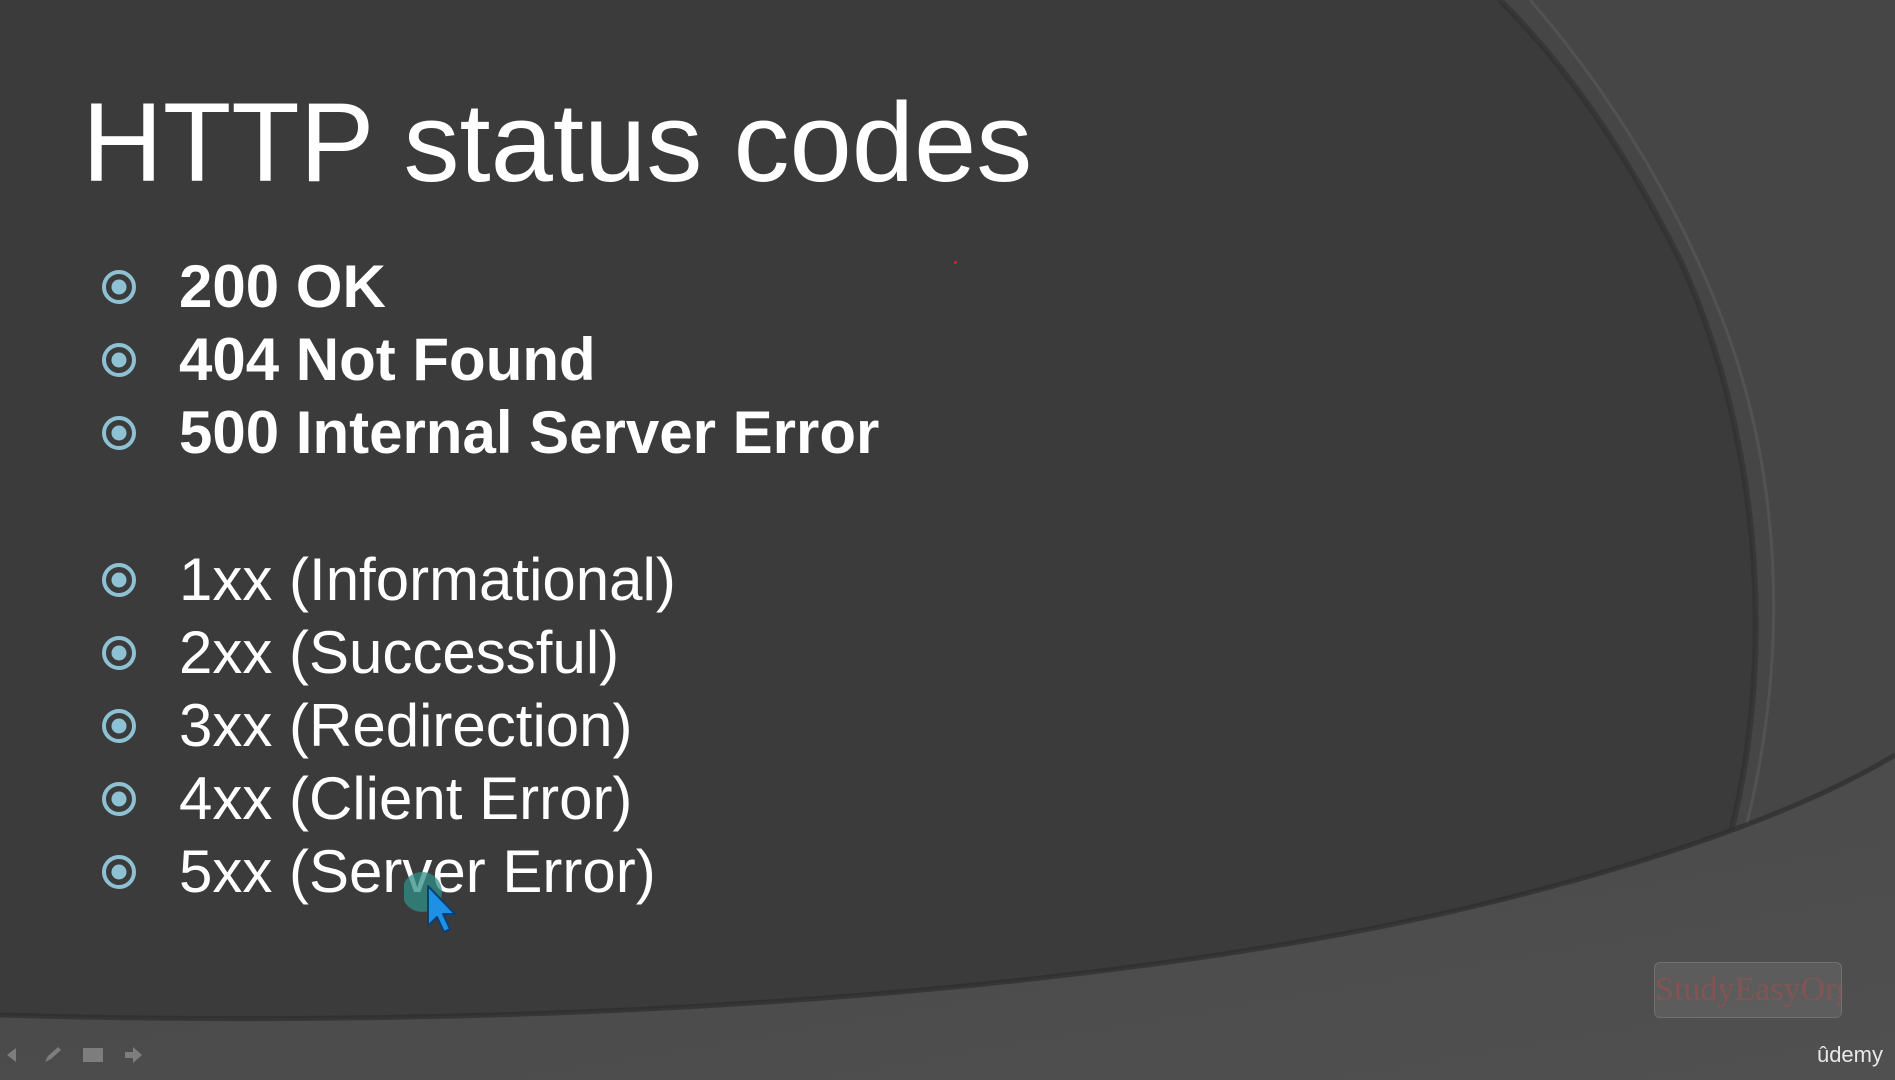  I want to click on bullet-text: 1xx (Informational), so click(427, 579).